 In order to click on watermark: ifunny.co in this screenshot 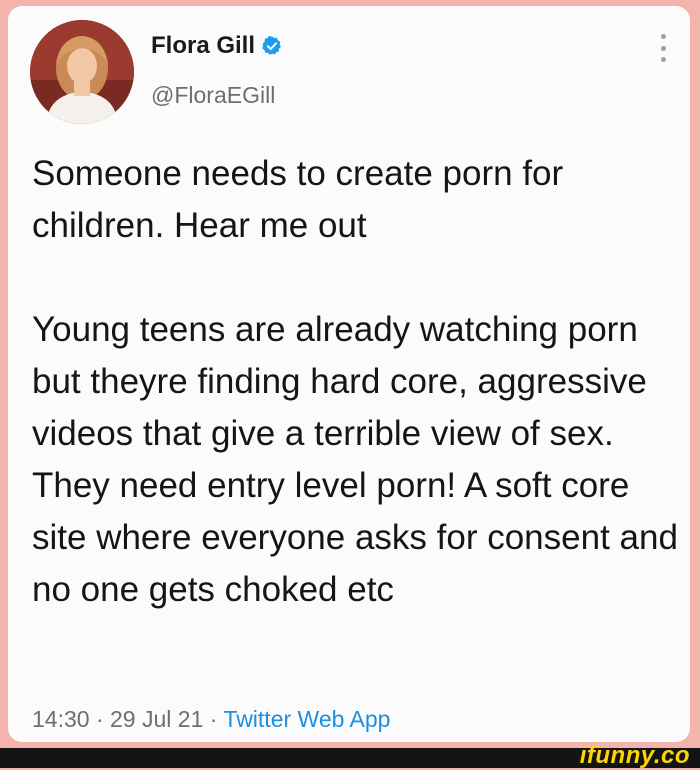, I will do `click(634, 755)`.